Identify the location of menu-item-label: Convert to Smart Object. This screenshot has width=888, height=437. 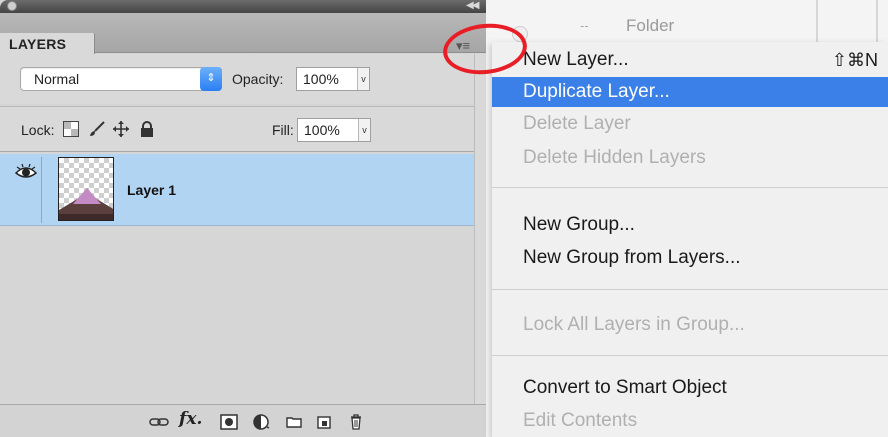
(625, 387).